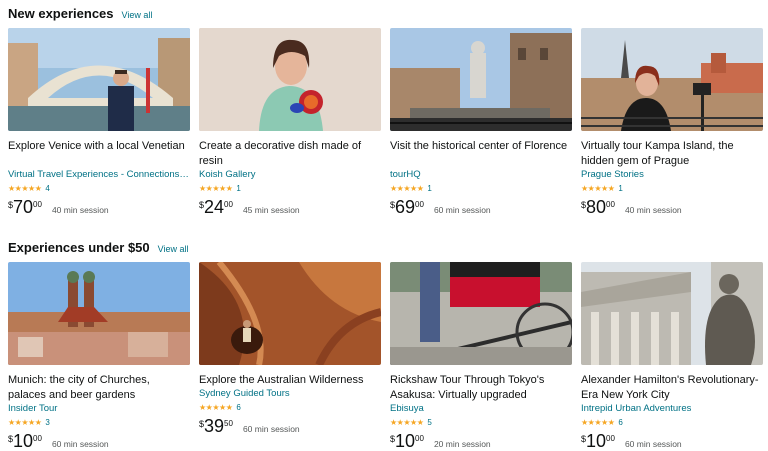 This screenshot has width=768, height=451. I want to click on section-title: Experiences under $50, so click(79, 247).